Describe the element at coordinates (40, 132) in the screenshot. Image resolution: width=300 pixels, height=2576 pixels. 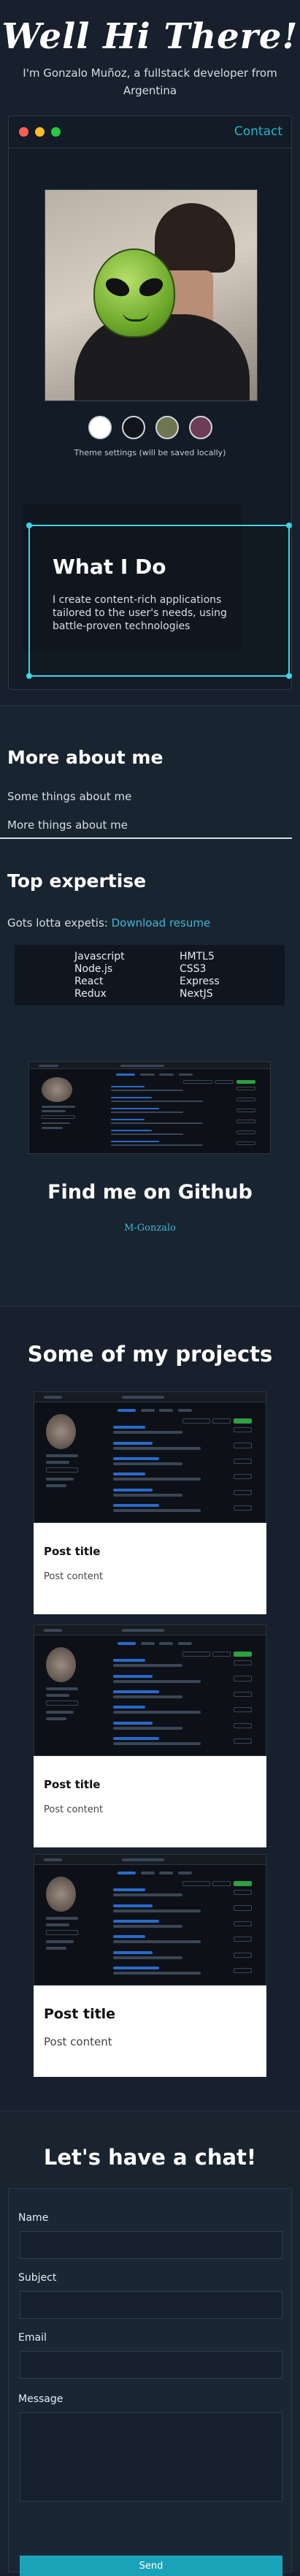
I see `minimize-dot-icon` at that location.